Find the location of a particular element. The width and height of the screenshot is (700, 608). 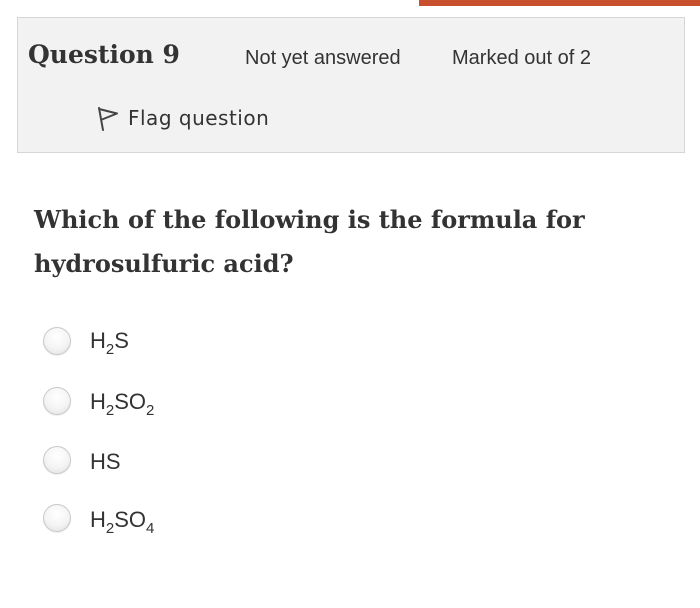

answer-label-4: H2SO4 is located at coordinates (122, 521).